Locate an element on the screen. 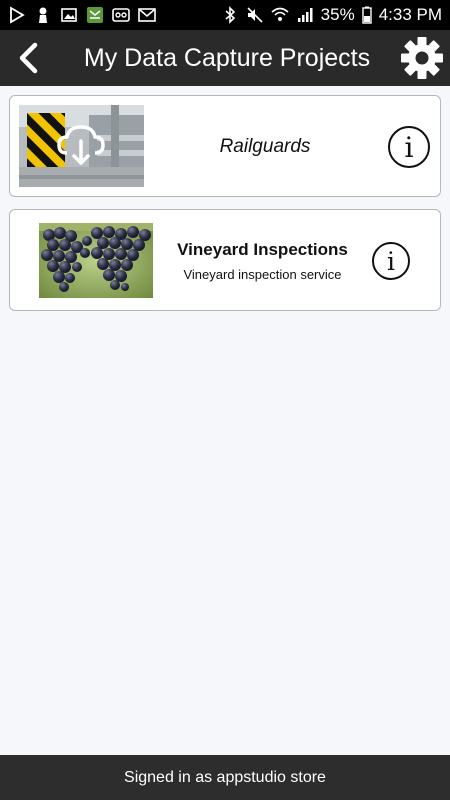 The image size is (450, 800). grapes-photo is located at coordinates (96, 260).